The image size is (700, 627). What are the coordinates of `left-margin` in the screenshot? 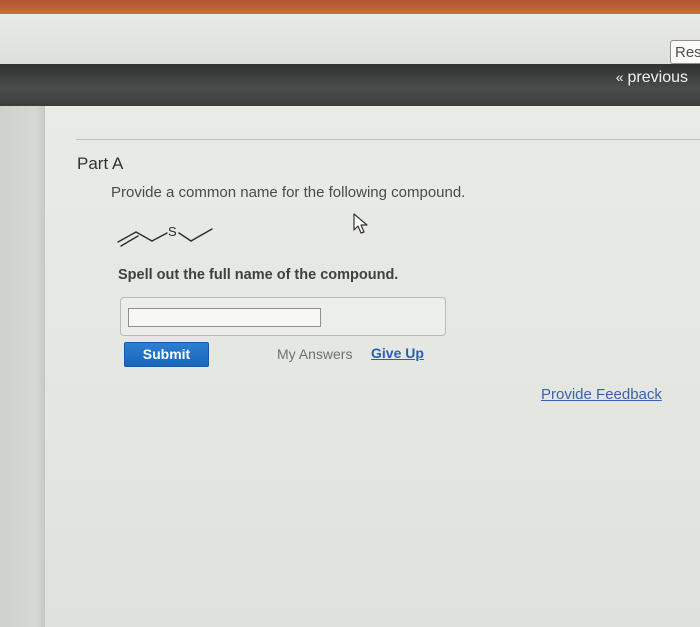 It's located at (22, 366).